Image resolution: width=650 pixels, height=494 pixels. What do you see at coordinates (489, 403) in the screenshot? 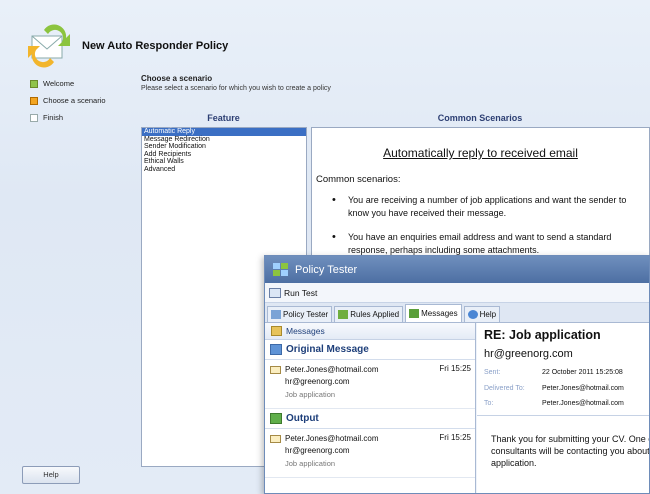
I see `preview-to-label: To:` at bounding box center [489, 403].